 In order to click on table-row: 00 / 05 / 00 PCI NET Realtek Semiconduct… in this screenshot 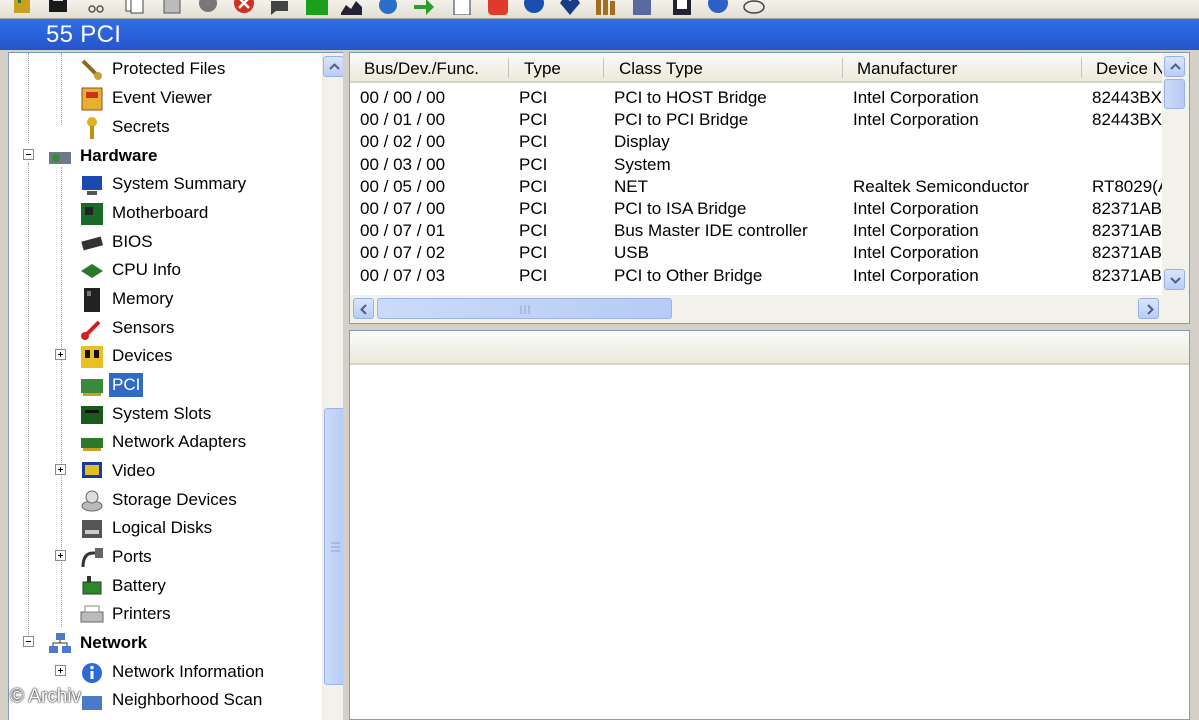, I will do `click(756, 187)`.